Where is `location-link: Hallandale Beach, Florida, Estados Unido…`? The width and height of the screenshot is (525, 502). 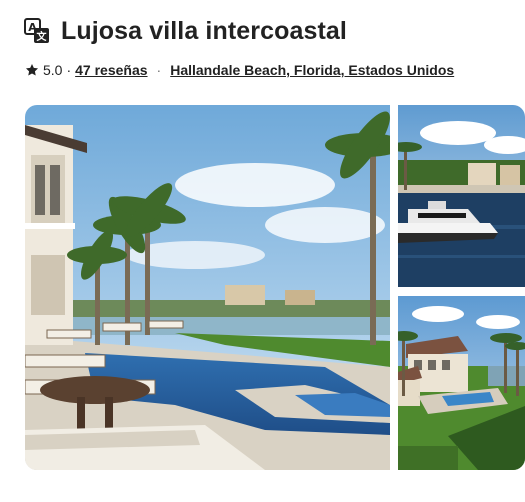 location-link: Hallandale Beach, Florida, Estados Unido… is located at coordinates (312, 70).